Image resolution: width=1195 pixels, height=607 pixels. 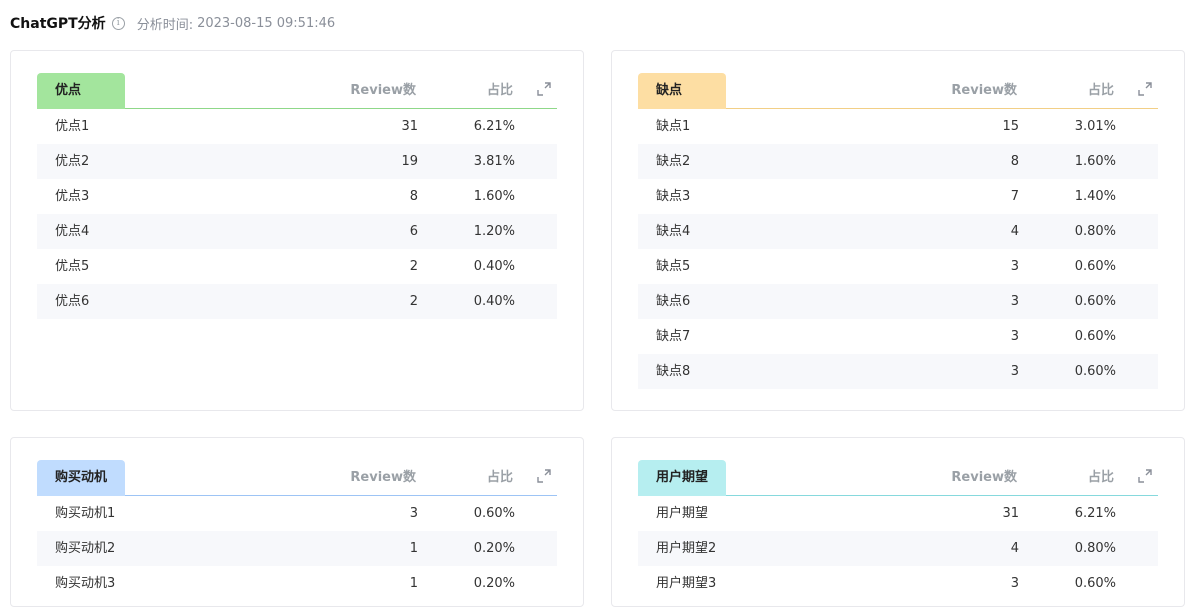 I want to click on table-row: 缺点8 3 0.60%, so click(x=898, y=371).